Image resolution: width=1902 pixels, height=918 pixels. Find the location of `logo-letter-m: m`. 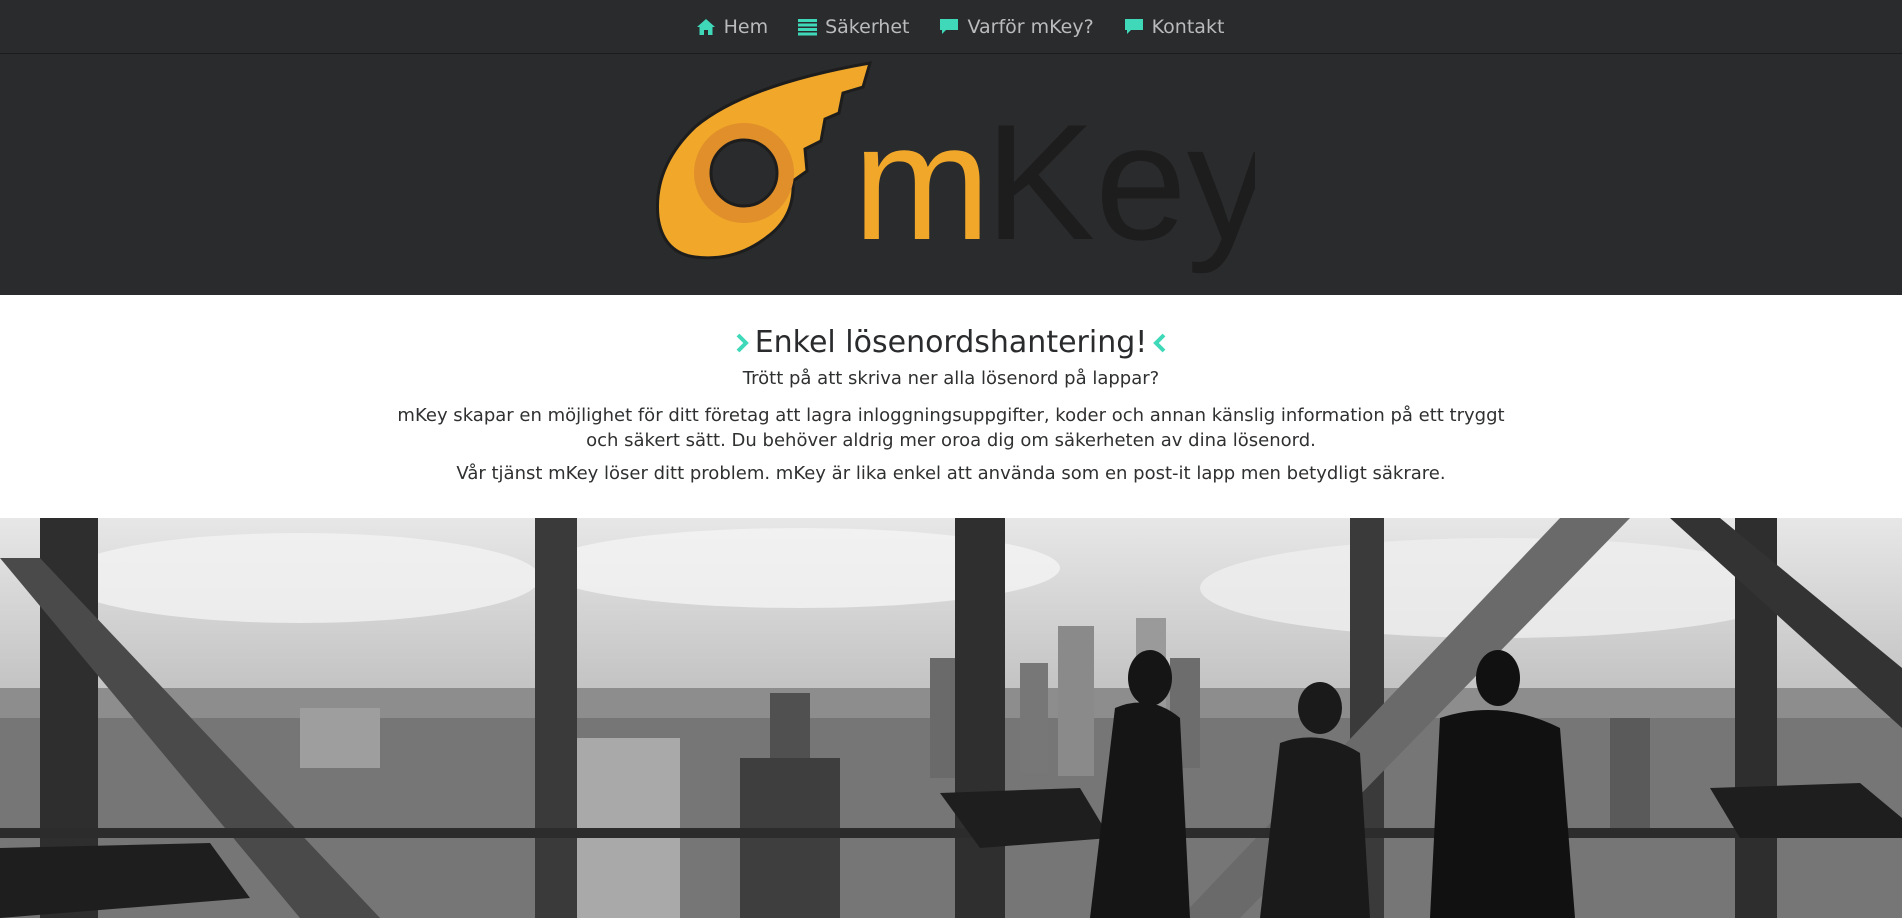

logo-letter-m: m is located at coordinates (921, 182).